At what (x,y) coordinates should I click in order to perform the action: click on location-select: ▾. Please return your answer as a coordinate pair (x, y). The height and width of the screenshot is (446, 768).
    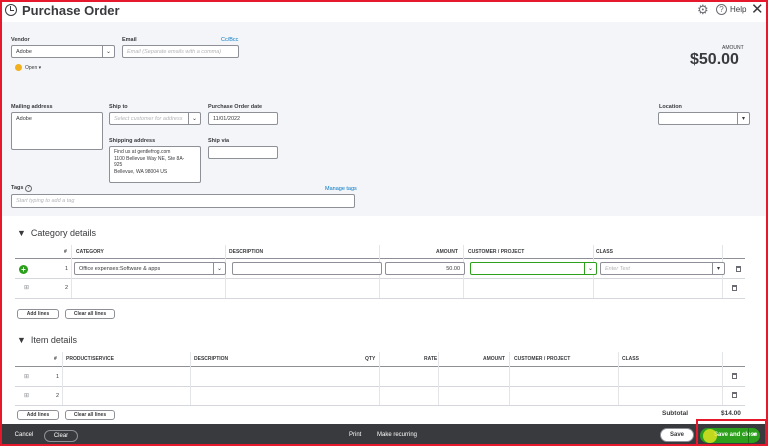
    Looking at the image, I should click on (704, 118).